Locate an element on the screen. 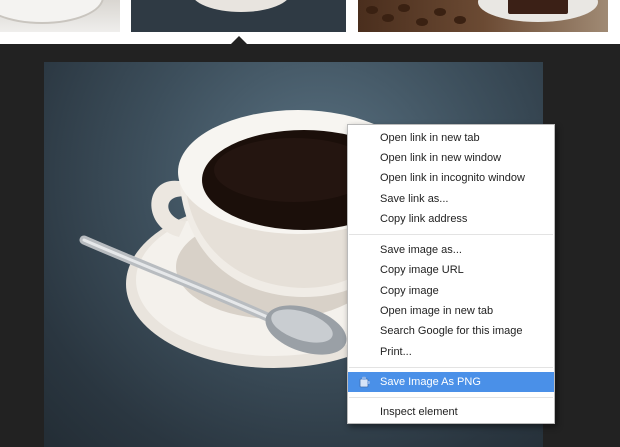 This screenshot has height=447, width=620. menu-item-inspect-element: Inspect element is located at coordinates (451, 412).